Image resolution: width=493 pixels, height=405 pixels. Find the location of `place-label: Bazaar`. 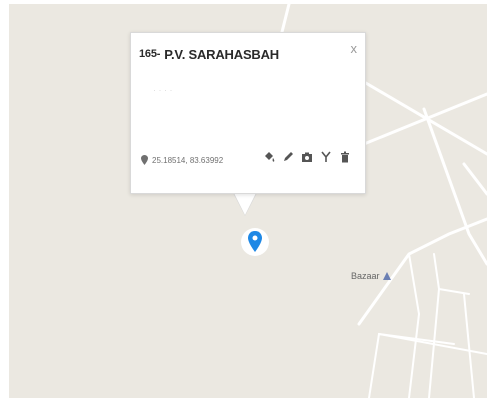

place-label: Bazaar is located at coordinates (371, 276).